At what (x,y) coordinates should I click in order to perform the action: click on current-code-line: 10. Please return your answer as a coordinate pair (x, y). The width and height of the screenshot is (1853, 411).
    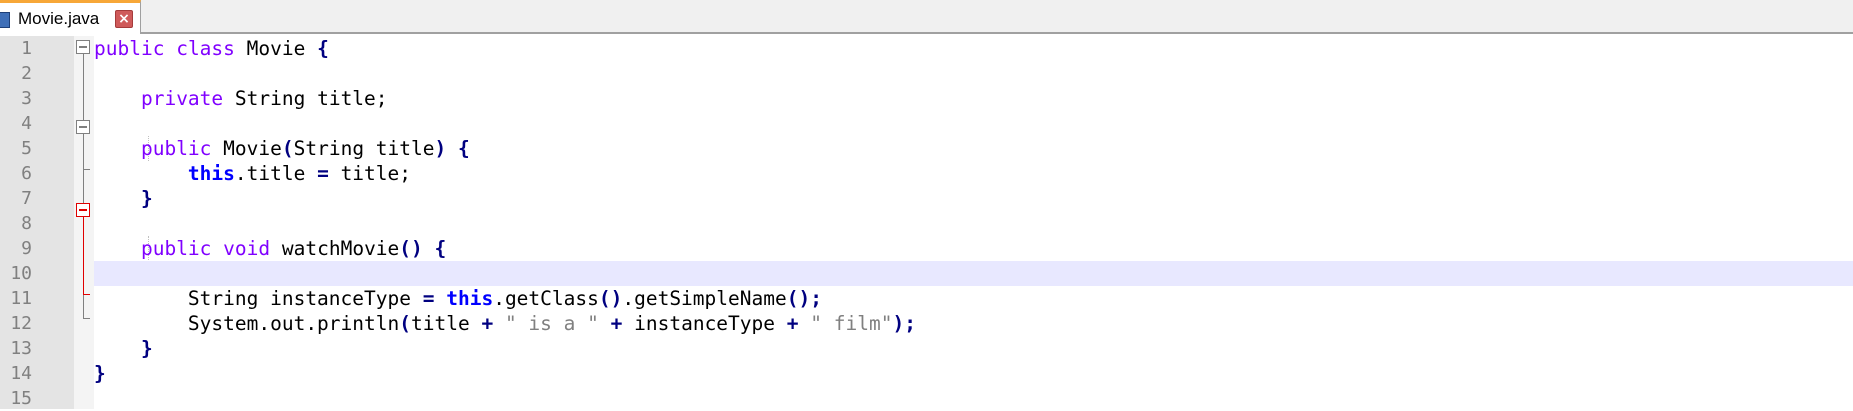
    Looking at the image, I should click on (926, 273).